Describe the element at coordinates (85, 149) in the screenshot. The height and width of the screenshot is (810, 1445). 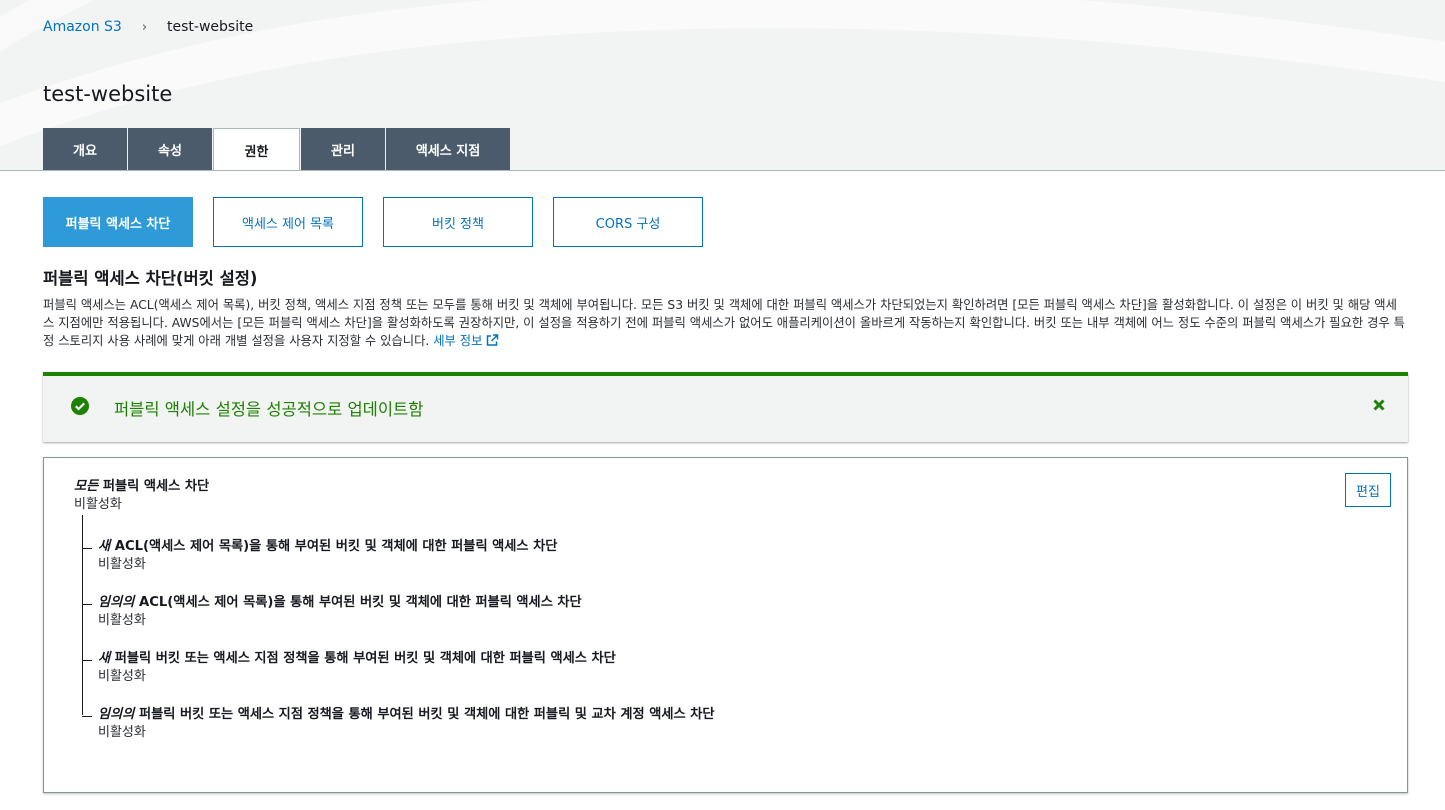
I see `tab-overview: 개요` at that location.